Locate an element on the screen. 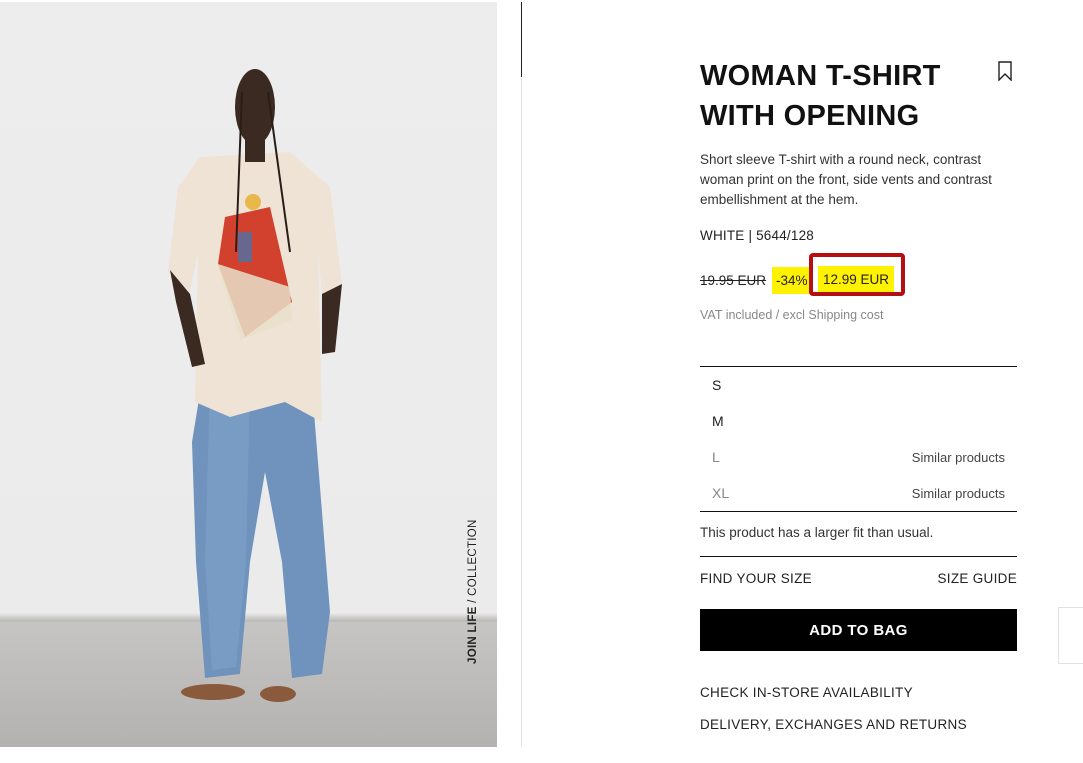  bookmark-icon is located at coordinates (1005, 71).